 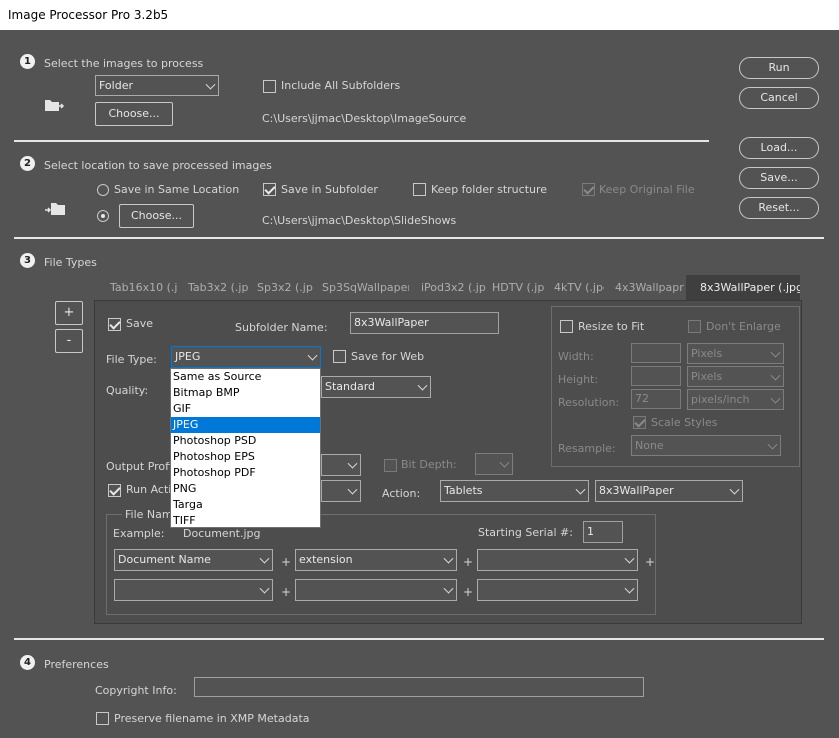 I want to click on resolution-unit-select: pixels/inch, so click(x=735, y=399).